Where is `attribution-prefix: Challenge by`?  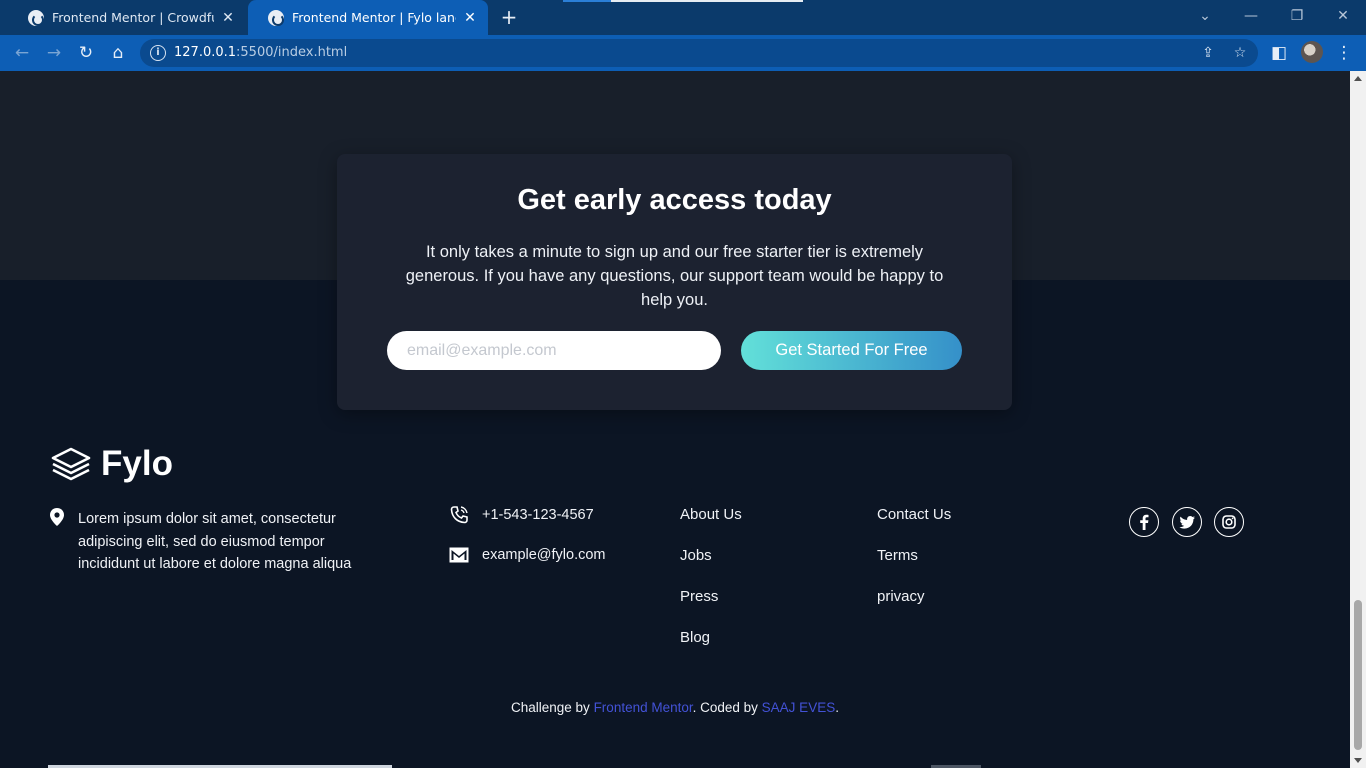 attribution-prefix: Challenge by is located at coordinates (552, 707).